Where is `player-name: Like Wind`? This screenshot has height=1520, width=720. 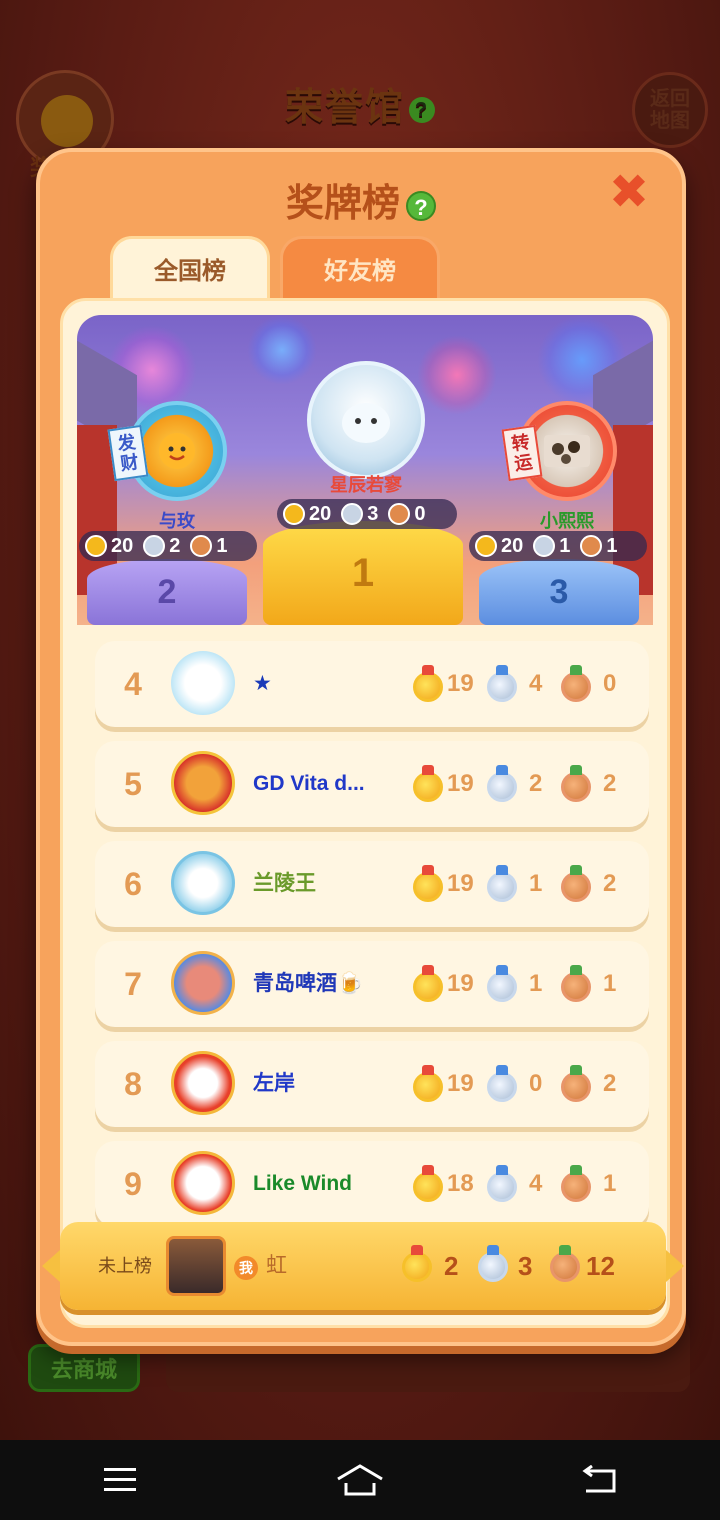
player-name: Like Wind is located at coordinates (302, 1183).